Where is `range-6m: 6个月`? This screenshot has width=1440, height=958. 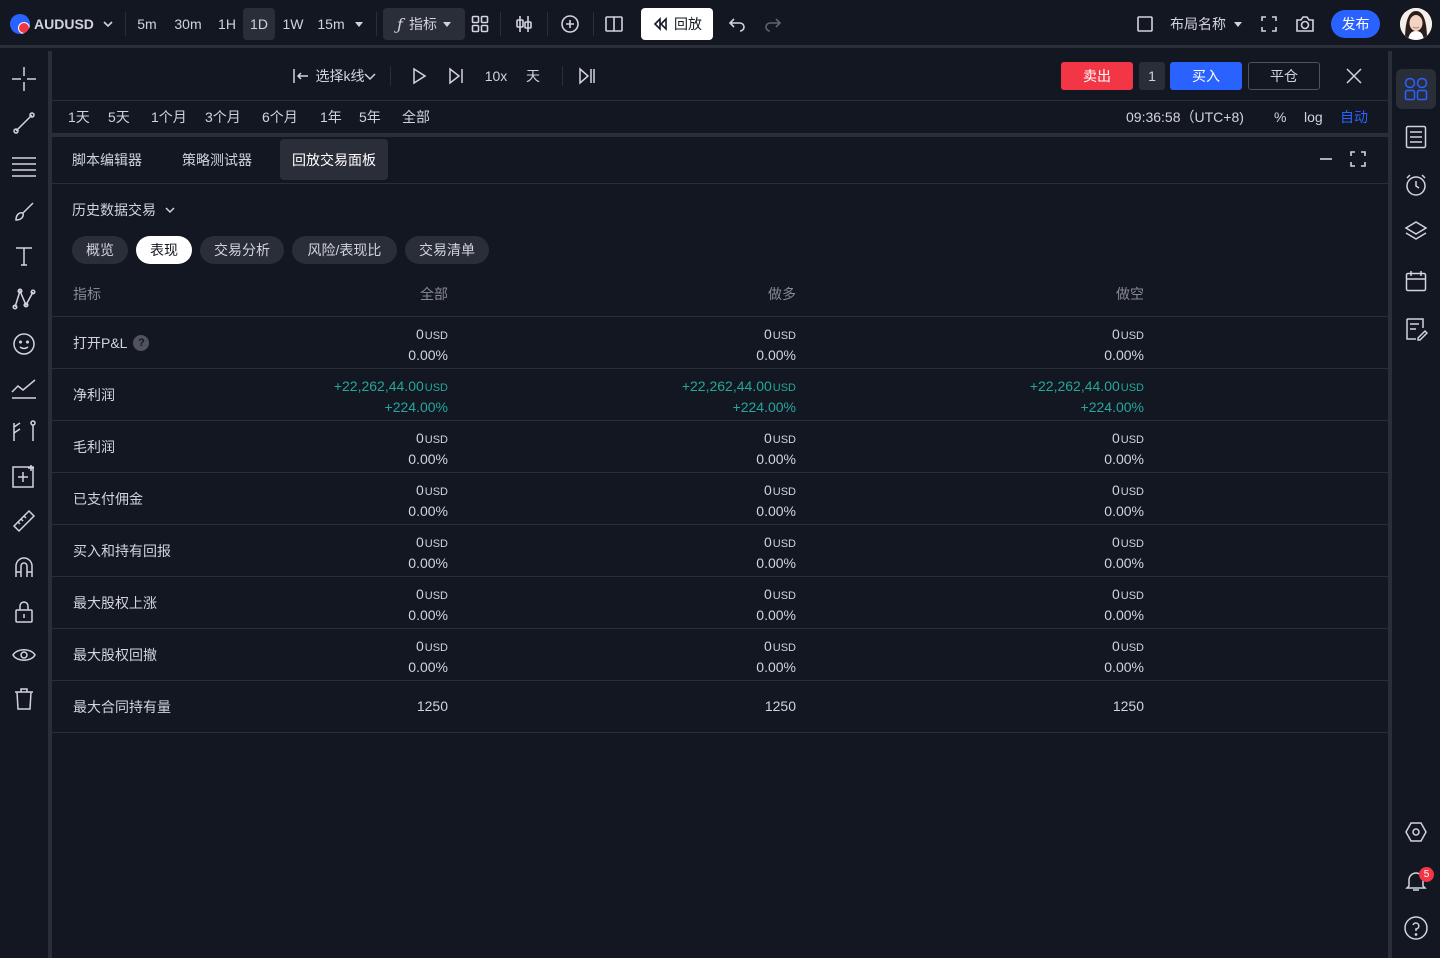
range-6m: 6个月 is located at coordinates (280, 117).